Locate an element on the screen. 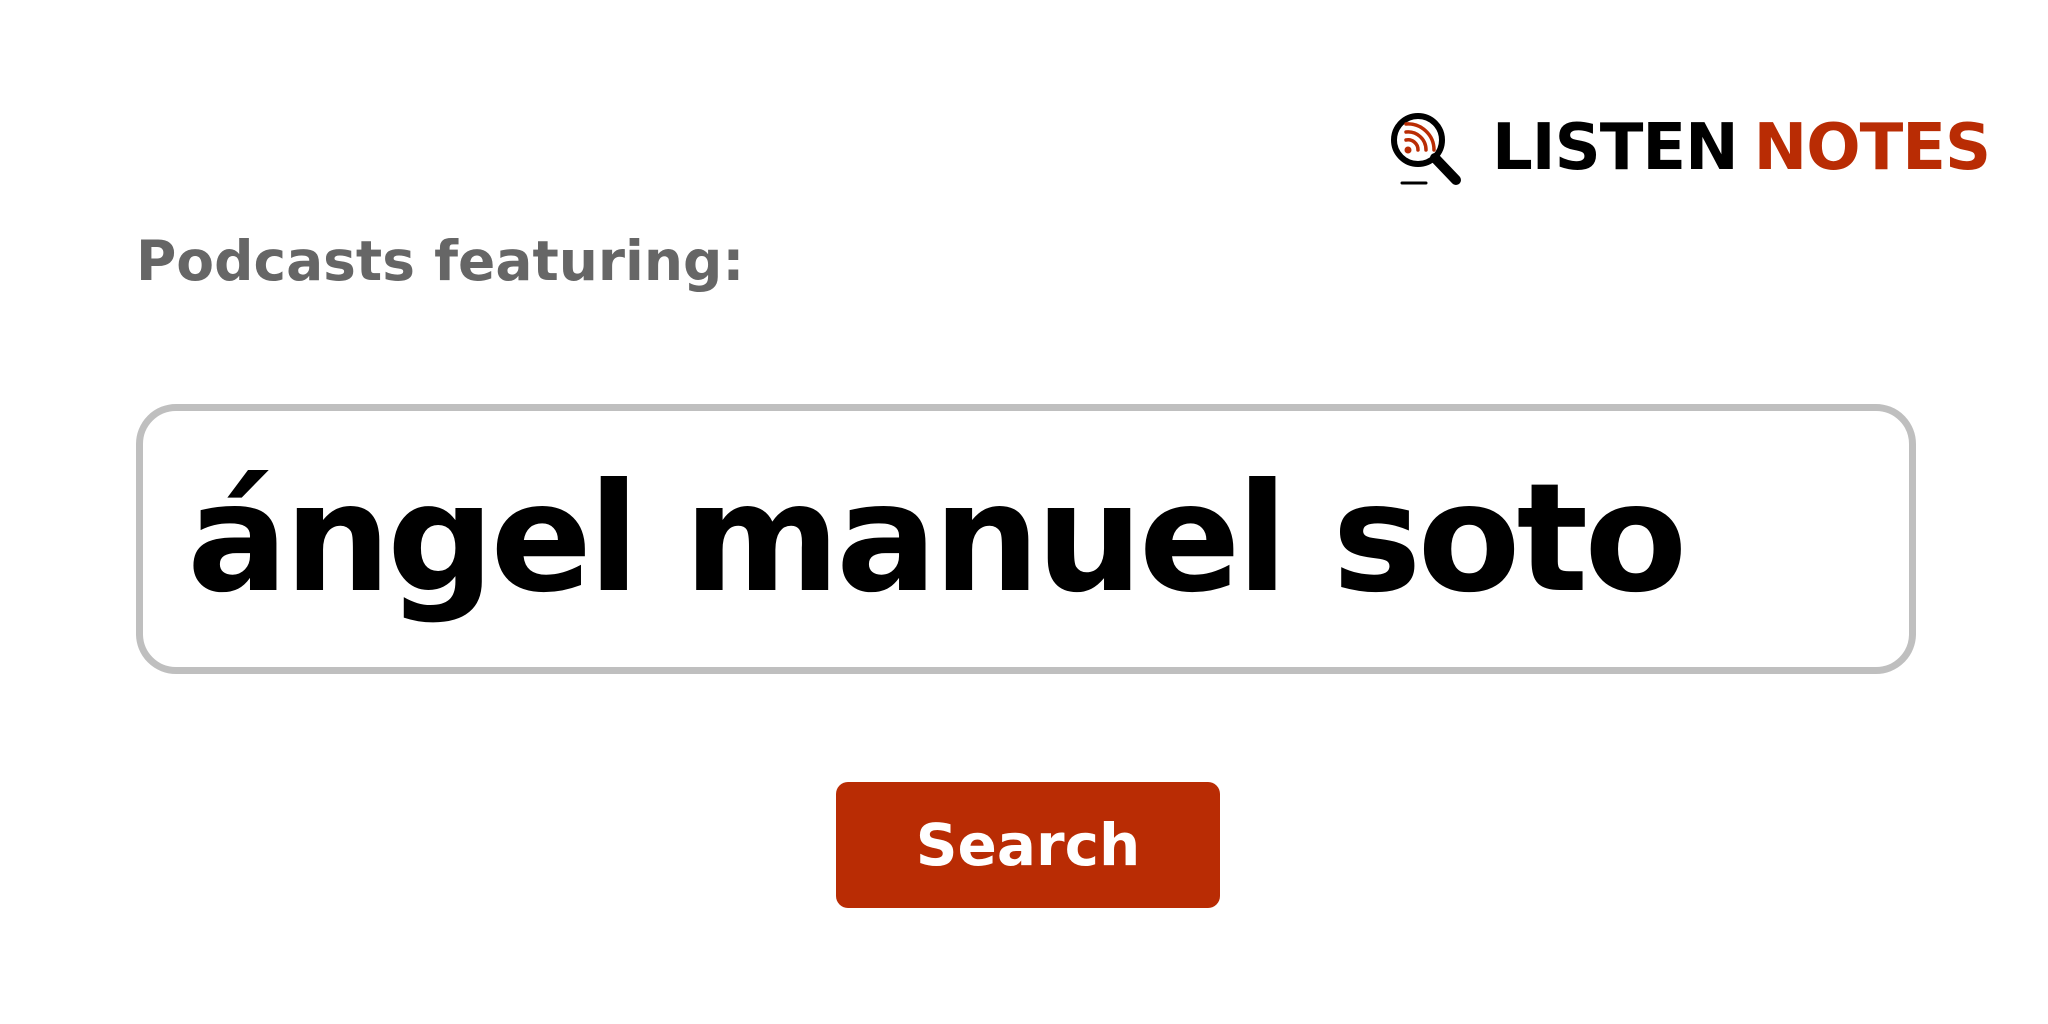  logo-wordmark: LISTEN NOTES is located at coordinates (1741, 148).